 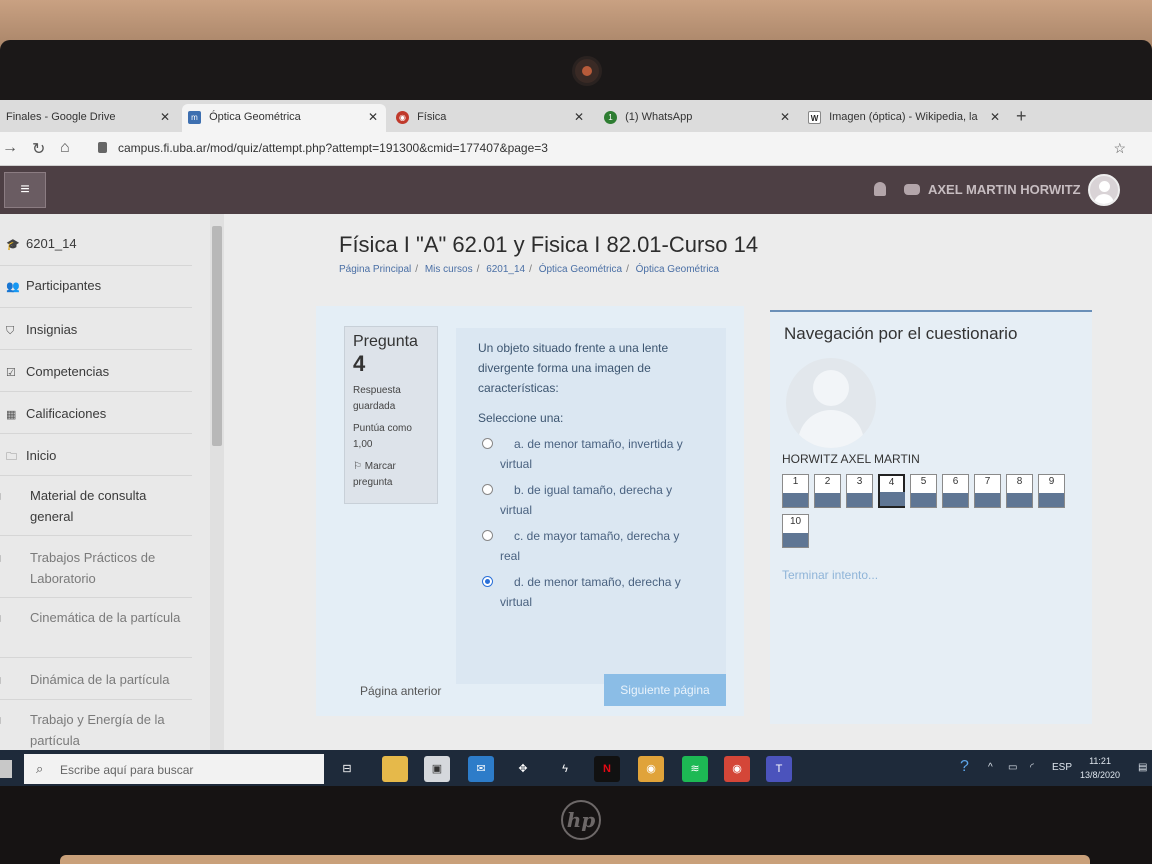 I want to click on table-icon: ▦, so click(x=11, y=415).